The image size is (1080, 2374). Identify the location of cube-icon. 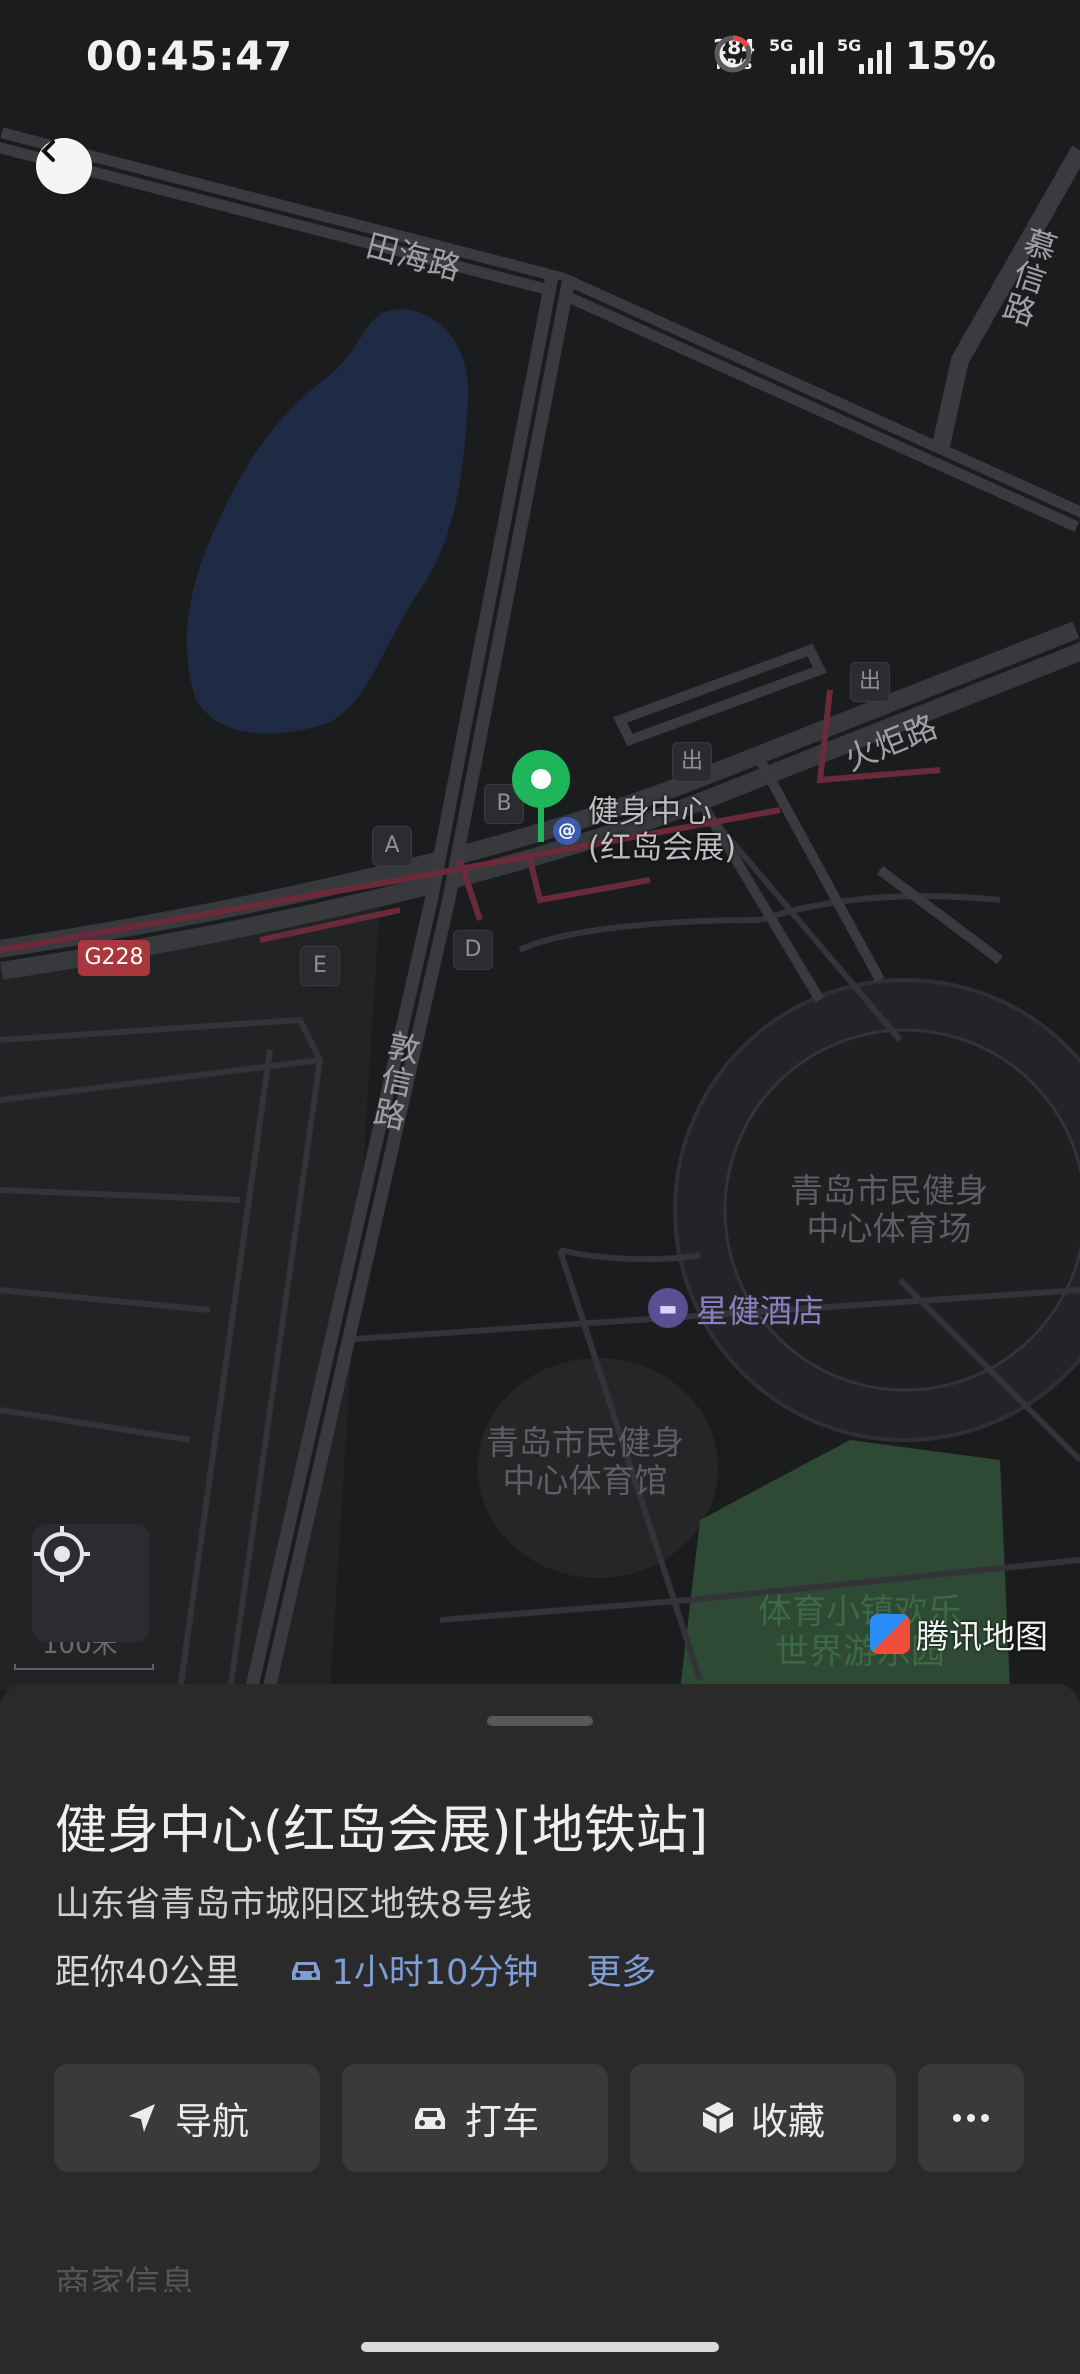
(718, 2118).